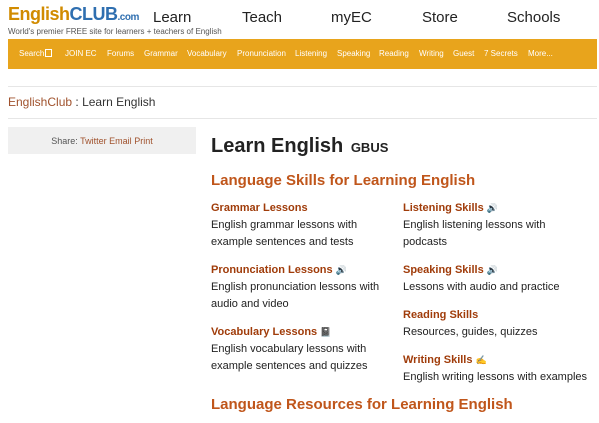 Image resolution: width=599 pixels, height=423 pixels. I want to click on skill-vocabulary-link: Vocabulary Lessons 📓, so click(304, 332).